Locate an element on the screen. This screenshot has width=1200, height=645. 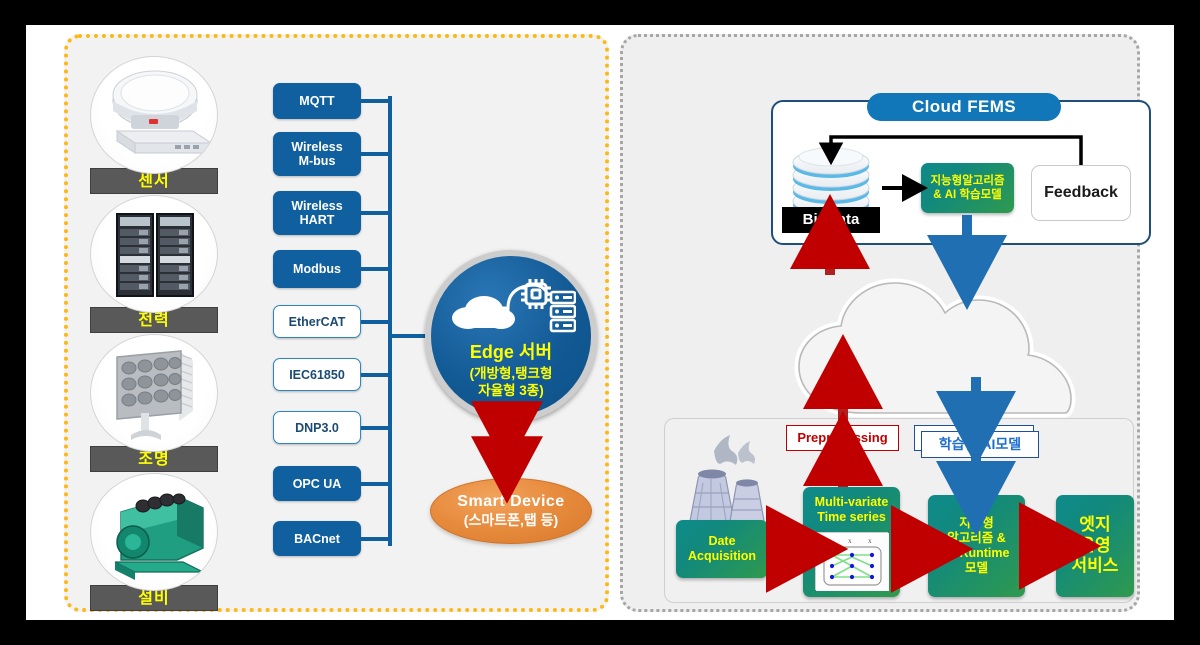
cloud-fems-title: Cloud FEMS is located at coordinates (964, 107).